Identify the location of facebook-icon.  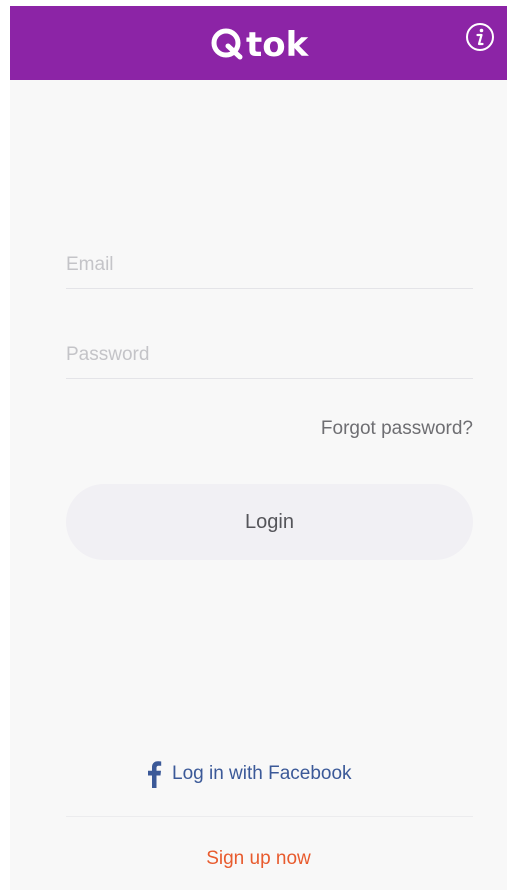
(155, 774).